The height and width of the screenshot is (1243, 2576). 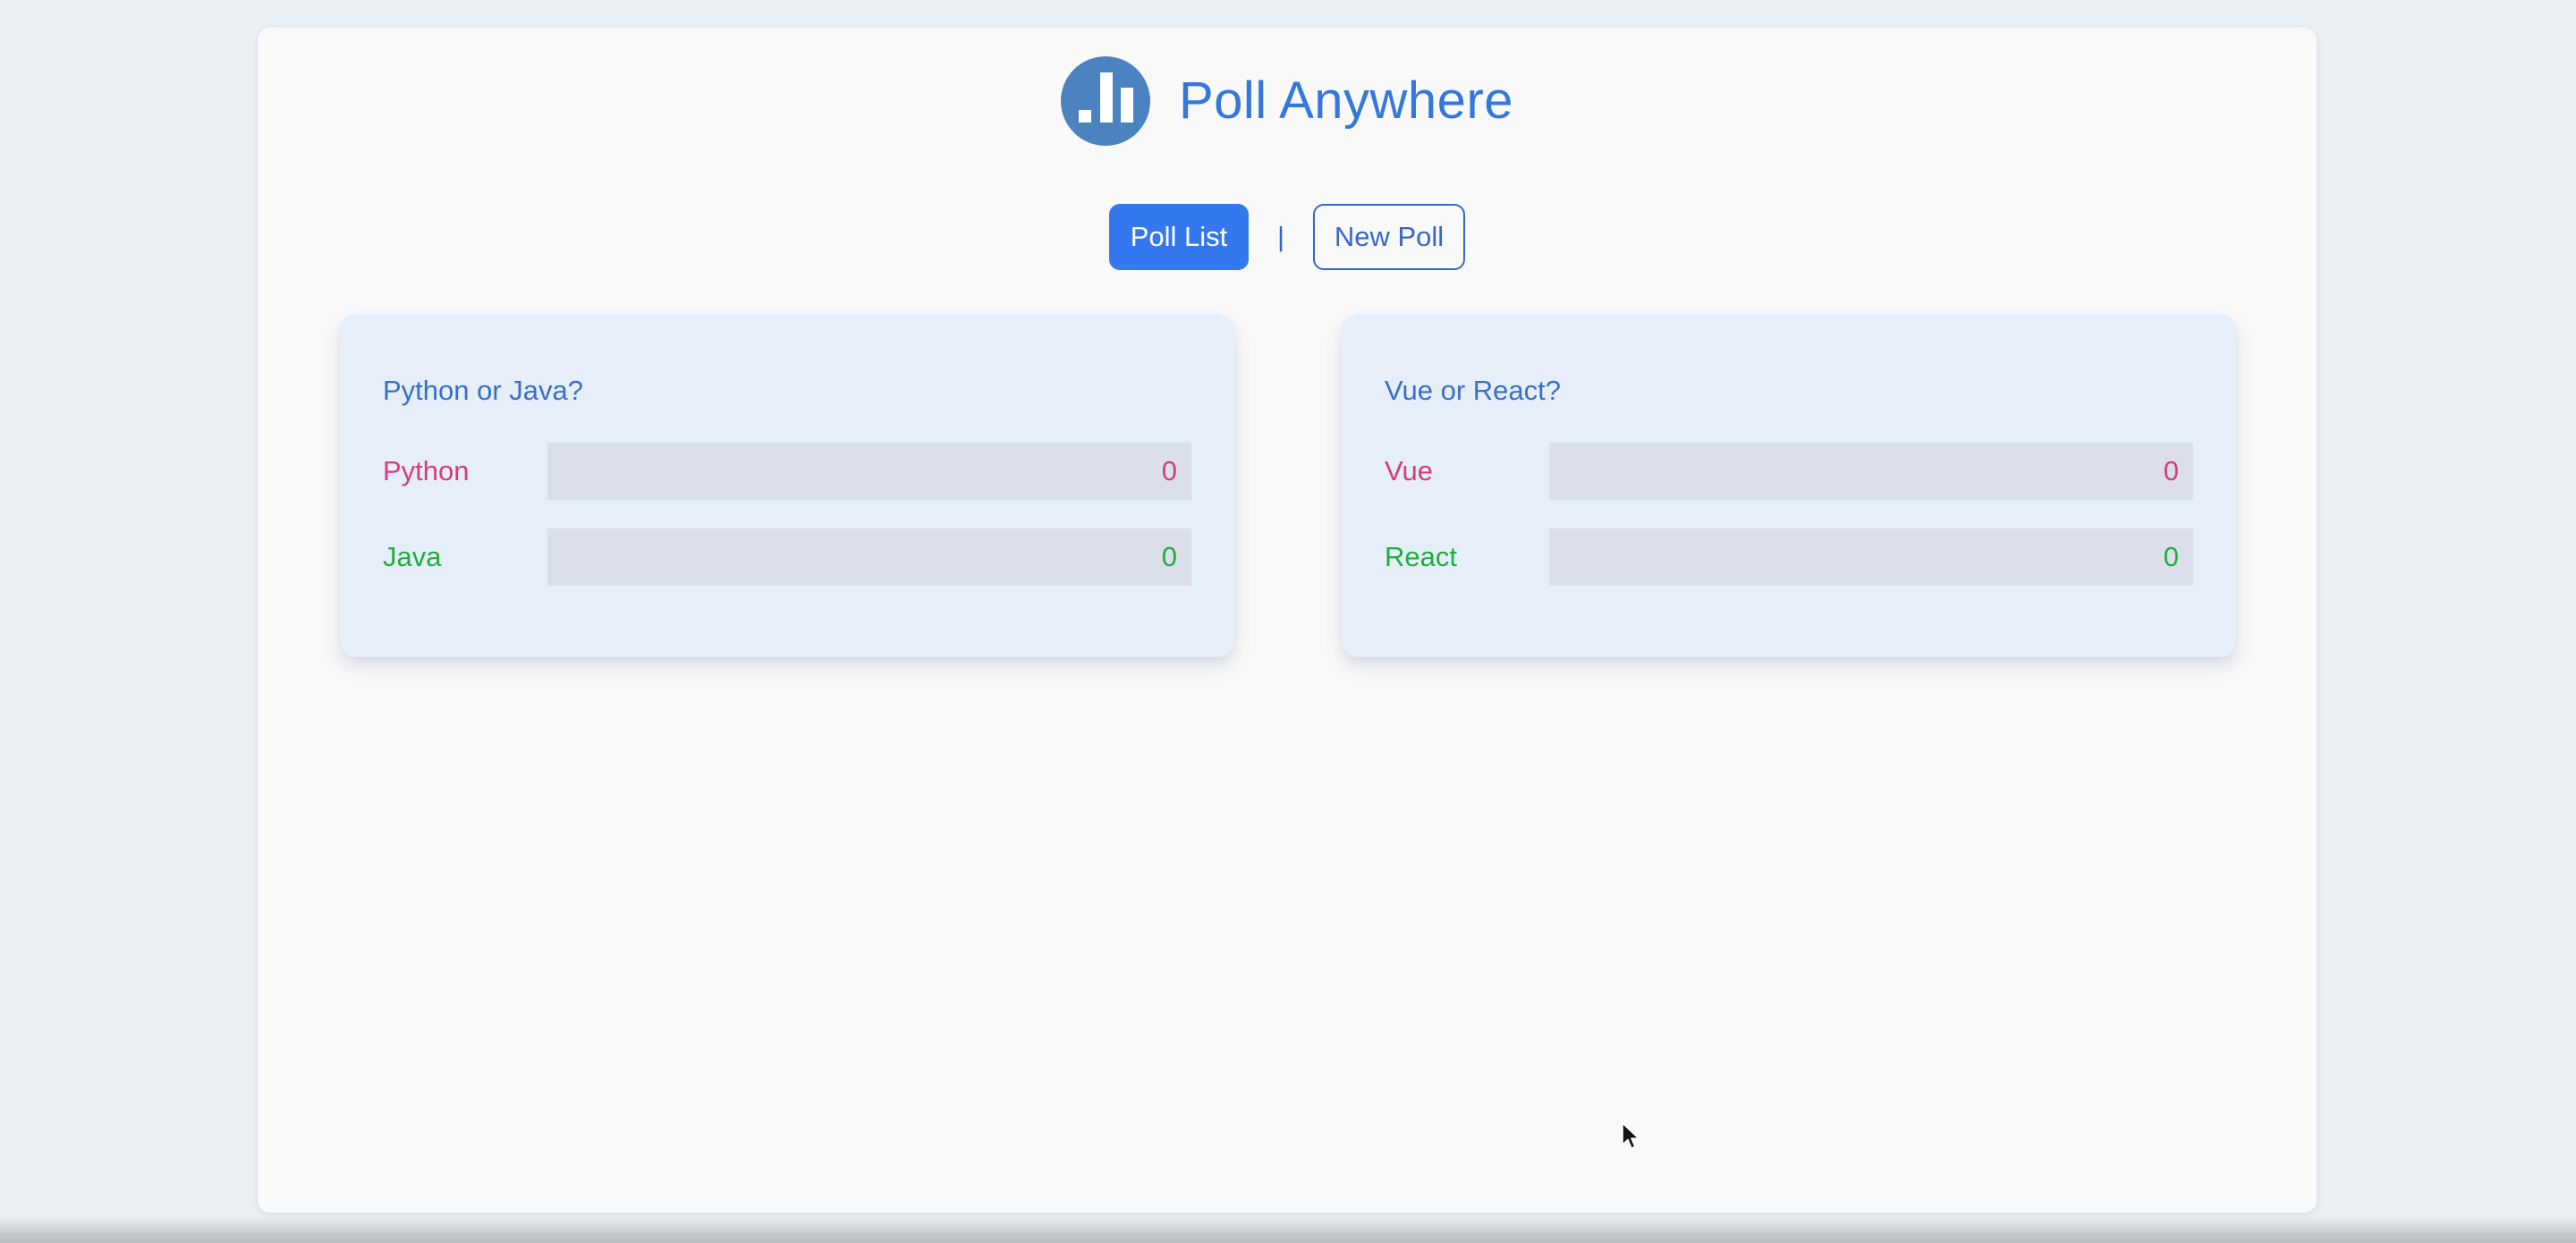 I want to click on option-label: Vue, so click(x=1409, y=470).